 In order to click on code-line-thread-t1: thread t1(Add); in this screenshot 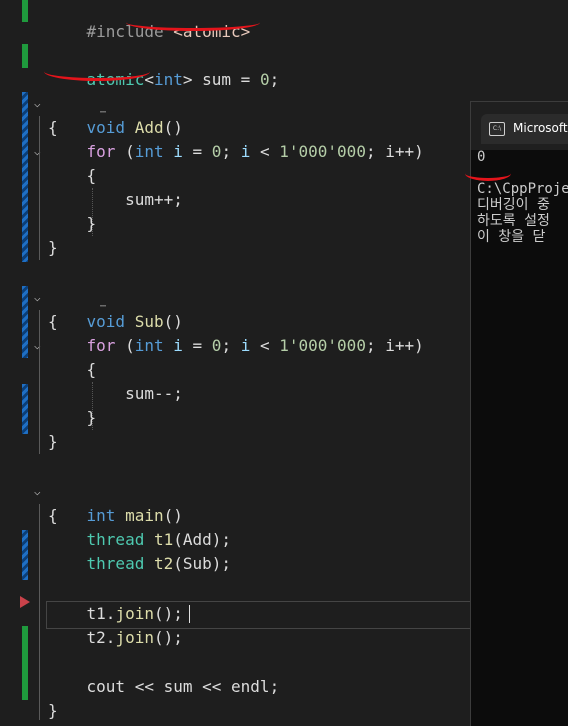, I will do `click(140, 540)`.